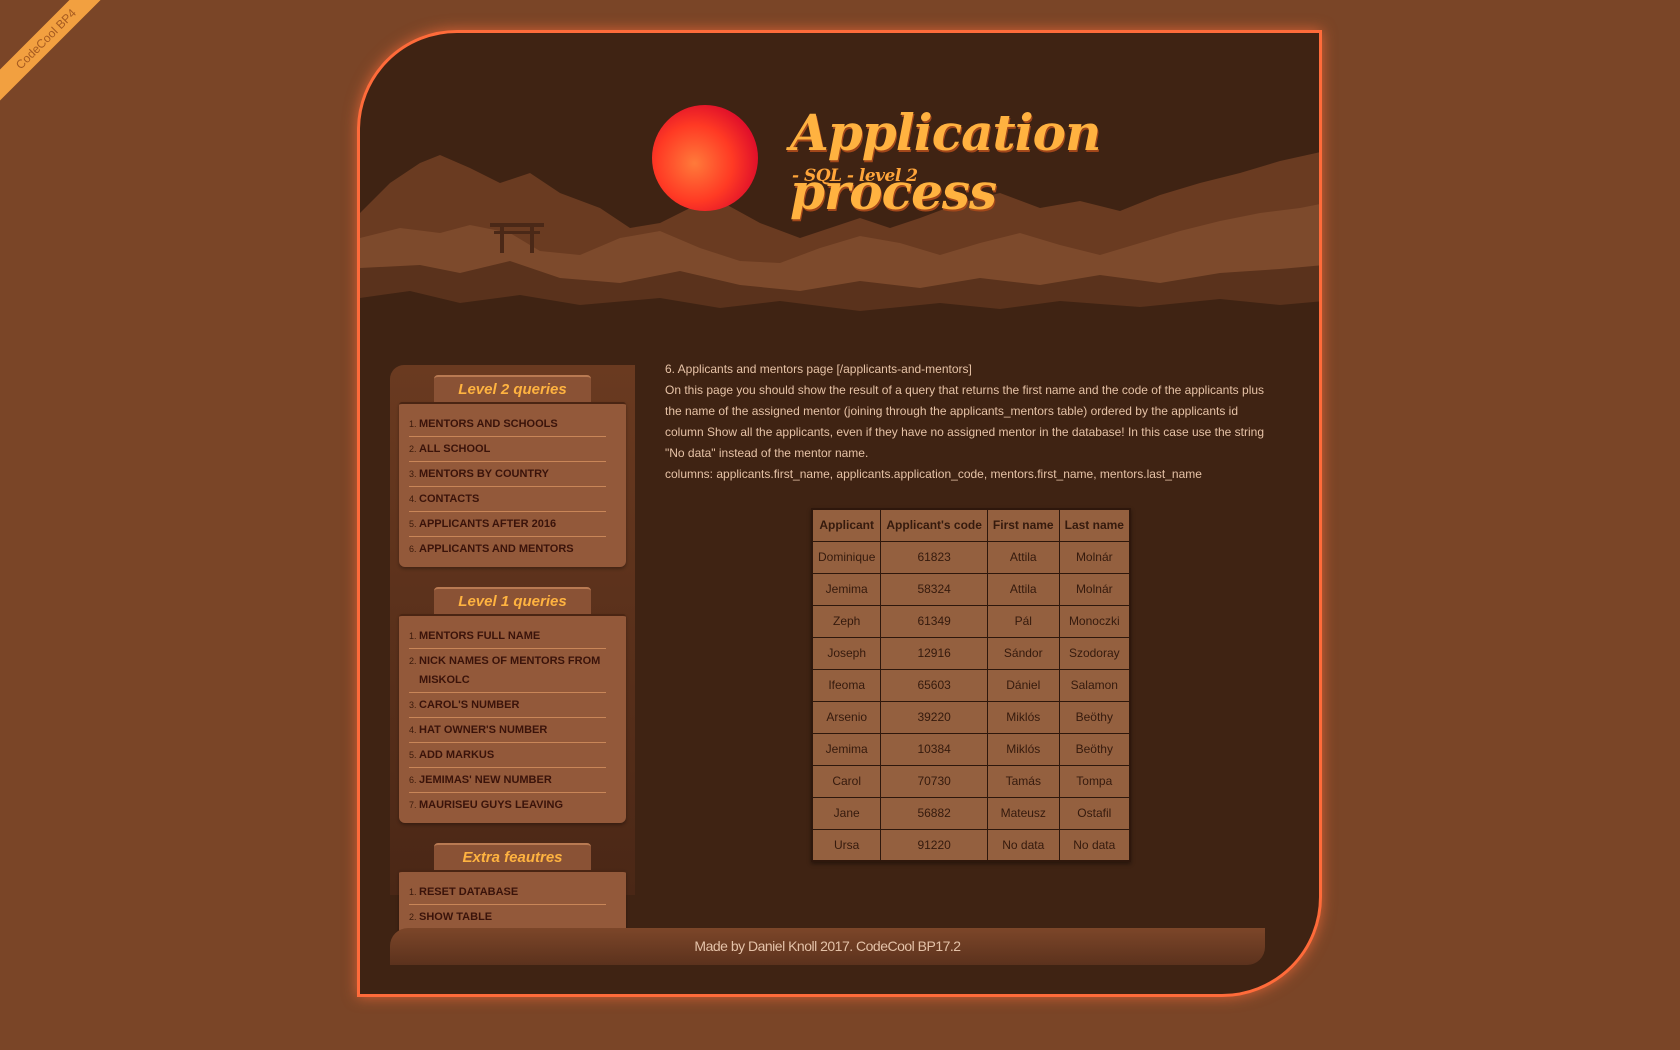 The height and width of the screenshot is (1050, 1680). Describe the element at coordinates (449, 499) in the screenshot. I see `sidebar-item-label: CONTACTS` at that location.